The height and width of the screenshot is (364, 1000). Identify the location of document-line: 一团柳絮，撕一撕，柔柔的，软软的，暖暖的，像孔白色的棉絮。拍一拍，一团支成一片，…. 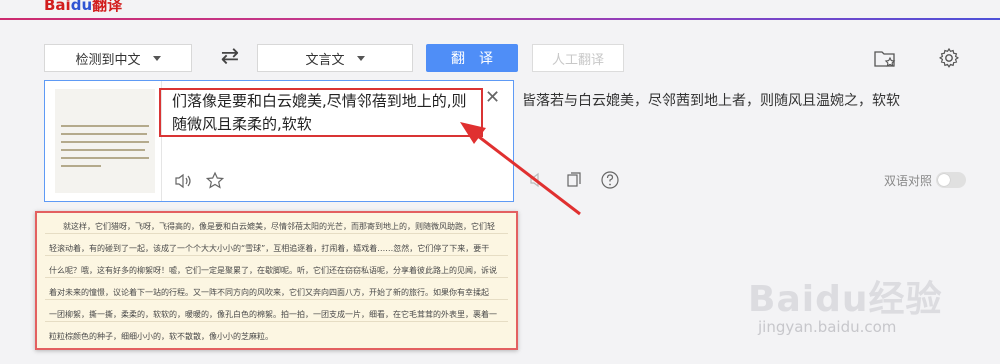
(273, 314).